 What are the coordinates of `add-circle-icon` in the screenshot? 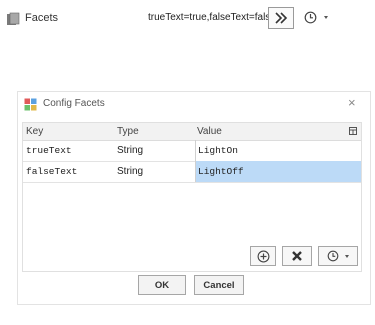 It's located at (263, 256).